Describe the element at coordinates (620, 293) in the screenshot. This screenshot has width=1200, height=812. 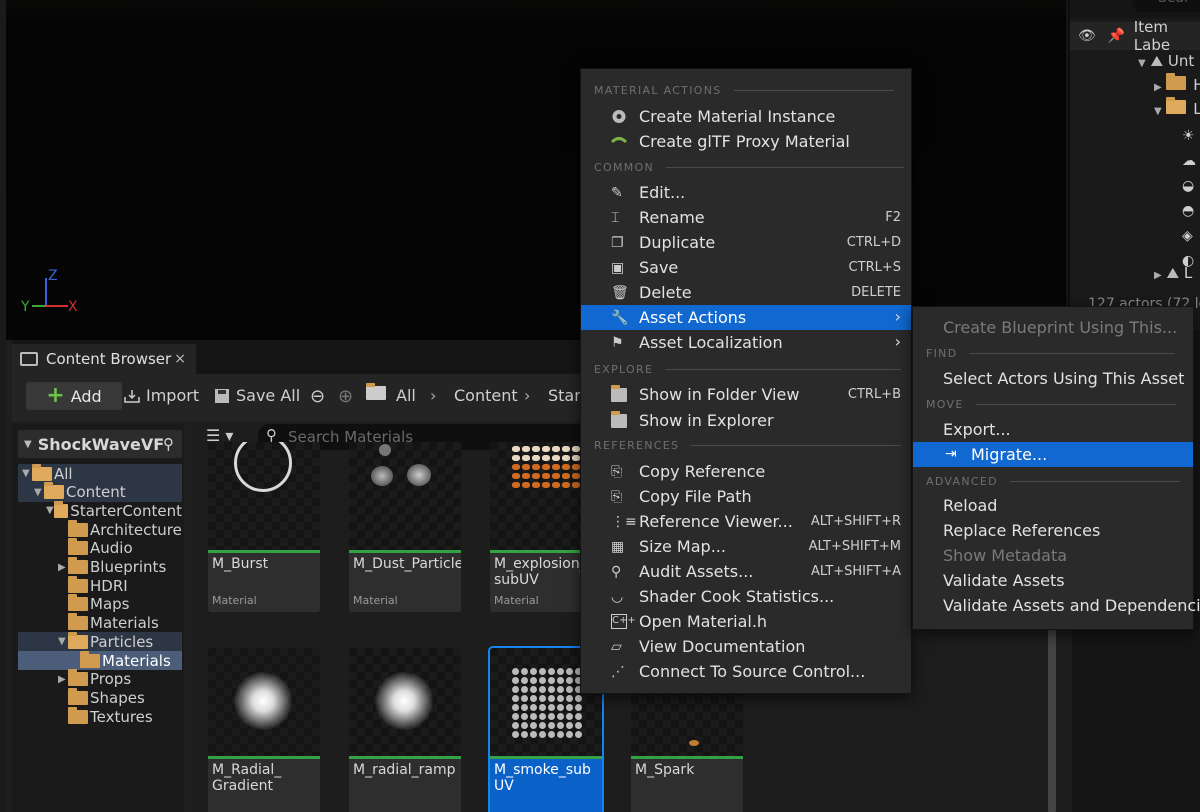
I see `trash-icon: 🗑` at that location.